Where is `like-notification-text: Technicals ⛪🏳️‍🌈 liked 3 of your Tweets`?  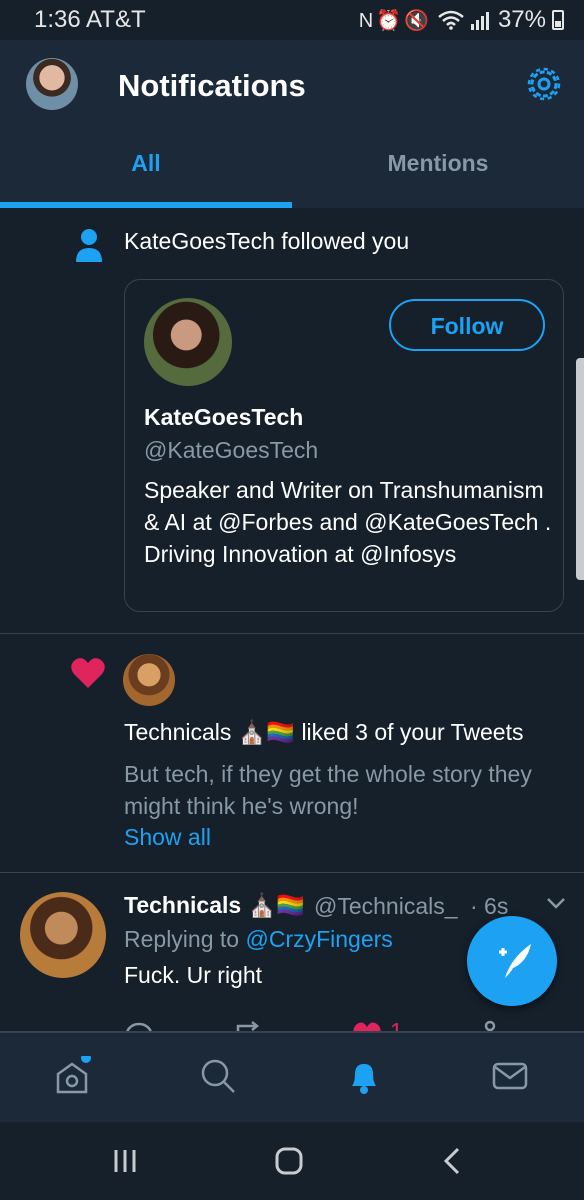
like-notification-text: Technicals ⛪🏳️‍🌈 liked 3 of your Tweets is located at coordinates (323, 732).